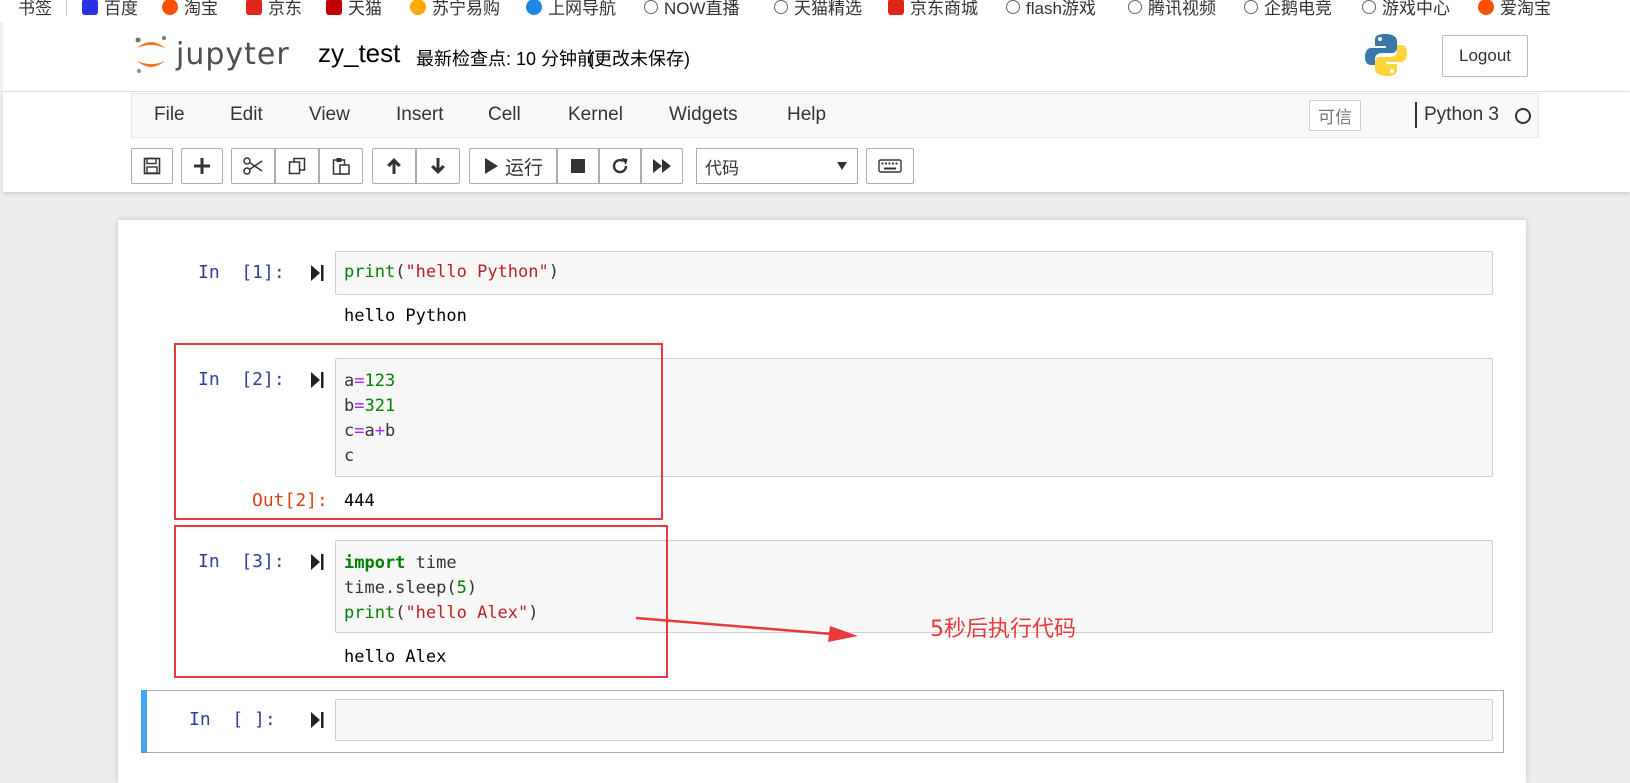  I want to click on kernel-separator, so click(1416, 115).